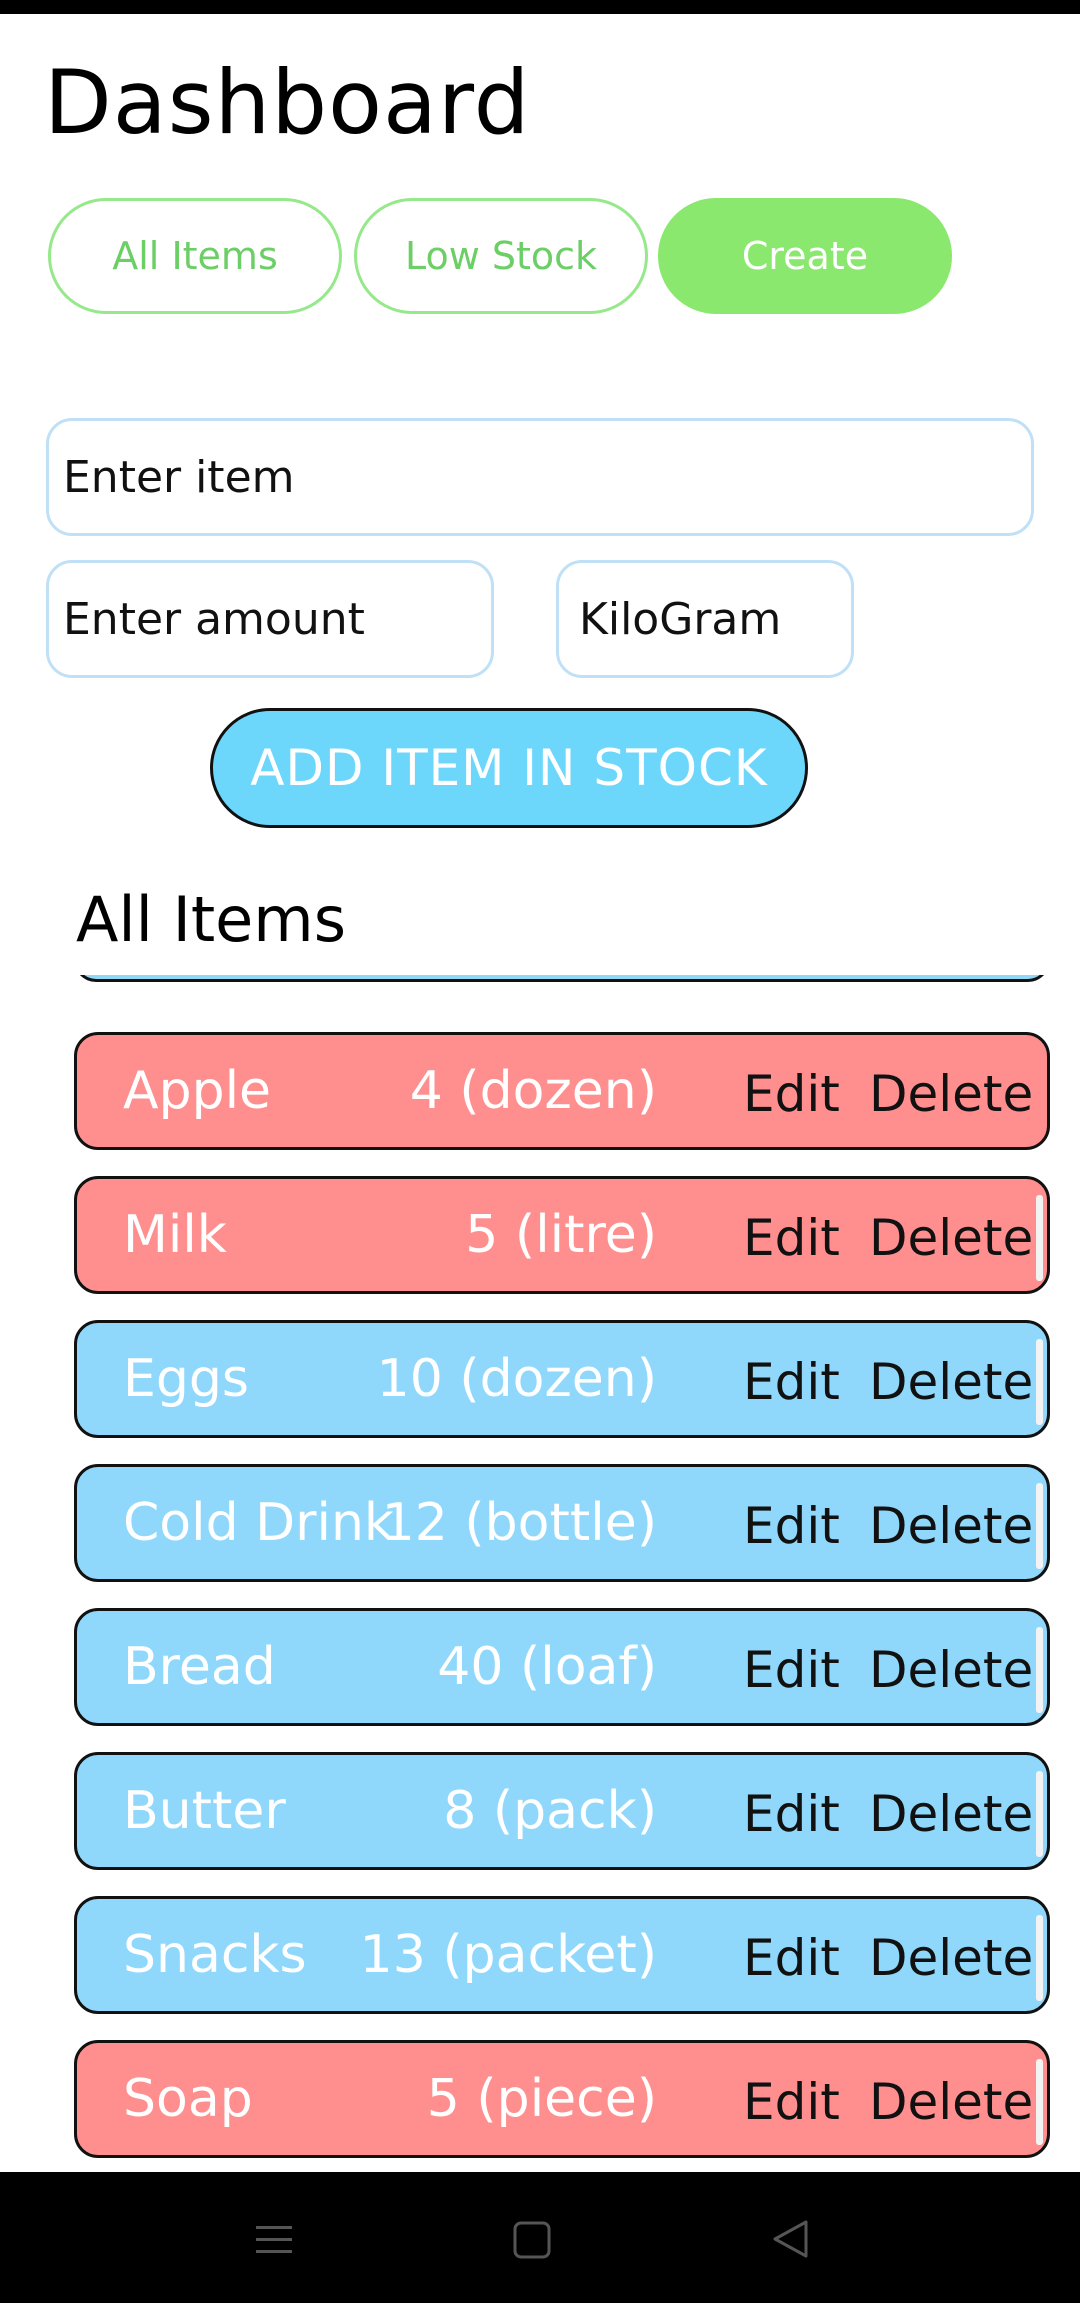 The height and width of the screenshot is (2303, 1080). I want to click on unit-select: KiloGram, so click(705, 619).